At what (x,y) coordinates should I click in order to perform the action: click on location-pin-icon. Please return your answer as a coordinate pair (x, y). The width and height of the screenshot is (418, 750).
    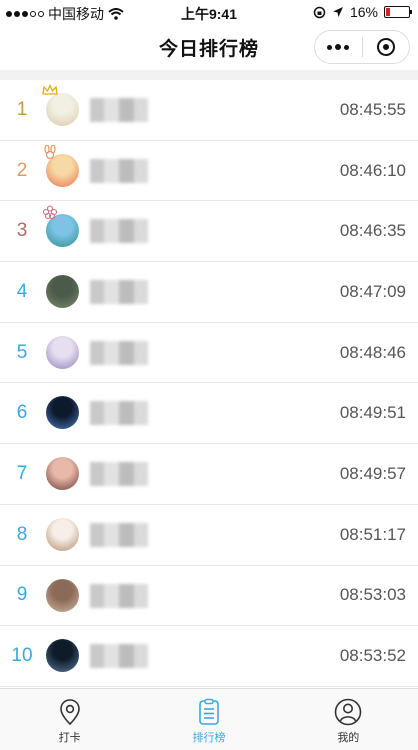
    Looking at the image, I should click on (69, 712).